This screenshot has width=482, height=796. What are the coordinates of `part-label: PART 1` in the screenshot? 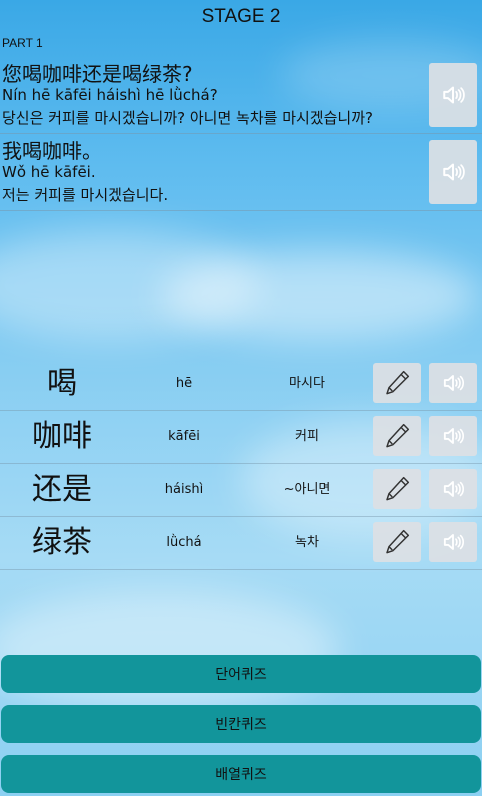 It's located at (22, 43).